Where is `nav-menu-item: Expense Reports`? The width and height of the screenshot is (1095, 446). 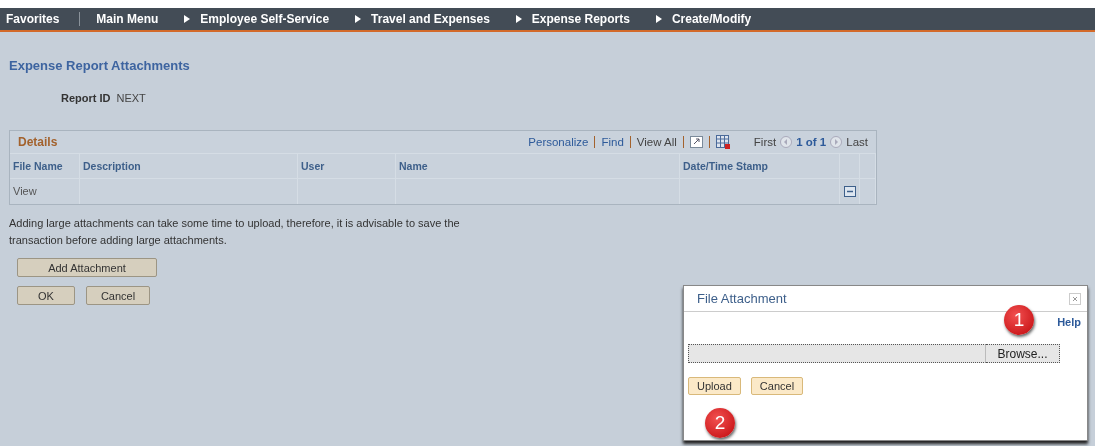
nav-menu-item: Expense Reports is located at coordinates (580, 19).